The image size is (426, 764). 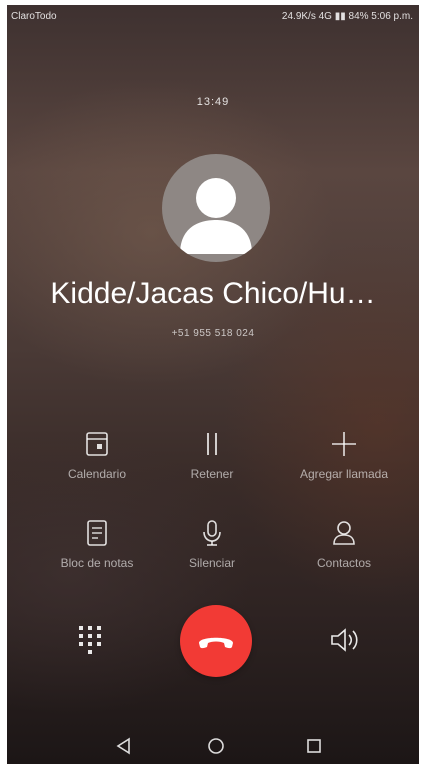 What do you see at coordinates (347, 16) in the screenshot?
I see `status-indicators: 24.9K/s 4G ▮▮ 84% 5:06 p.m.` at bounding box center [347, 16].